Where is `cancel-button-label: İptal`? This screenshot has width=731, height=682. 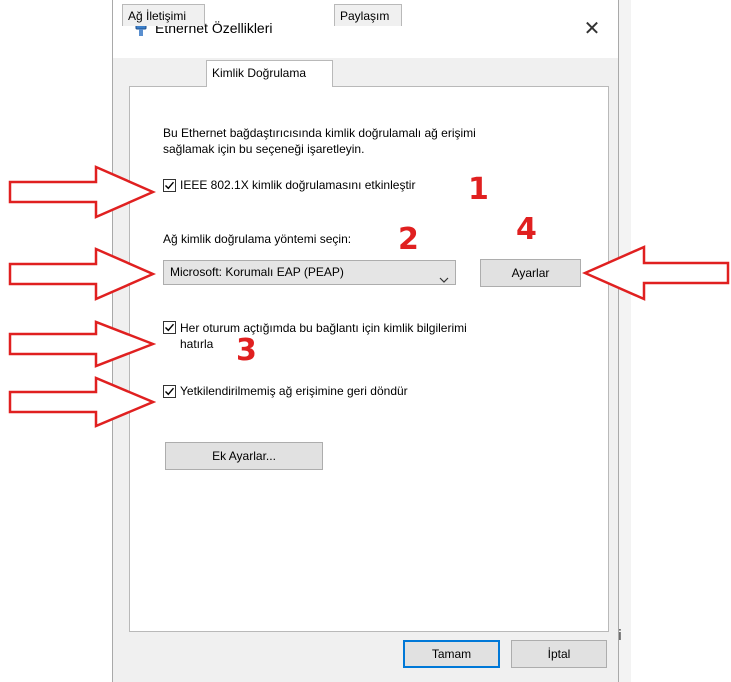
cancel-button-label: İptal is located at coordinates (559, 654).